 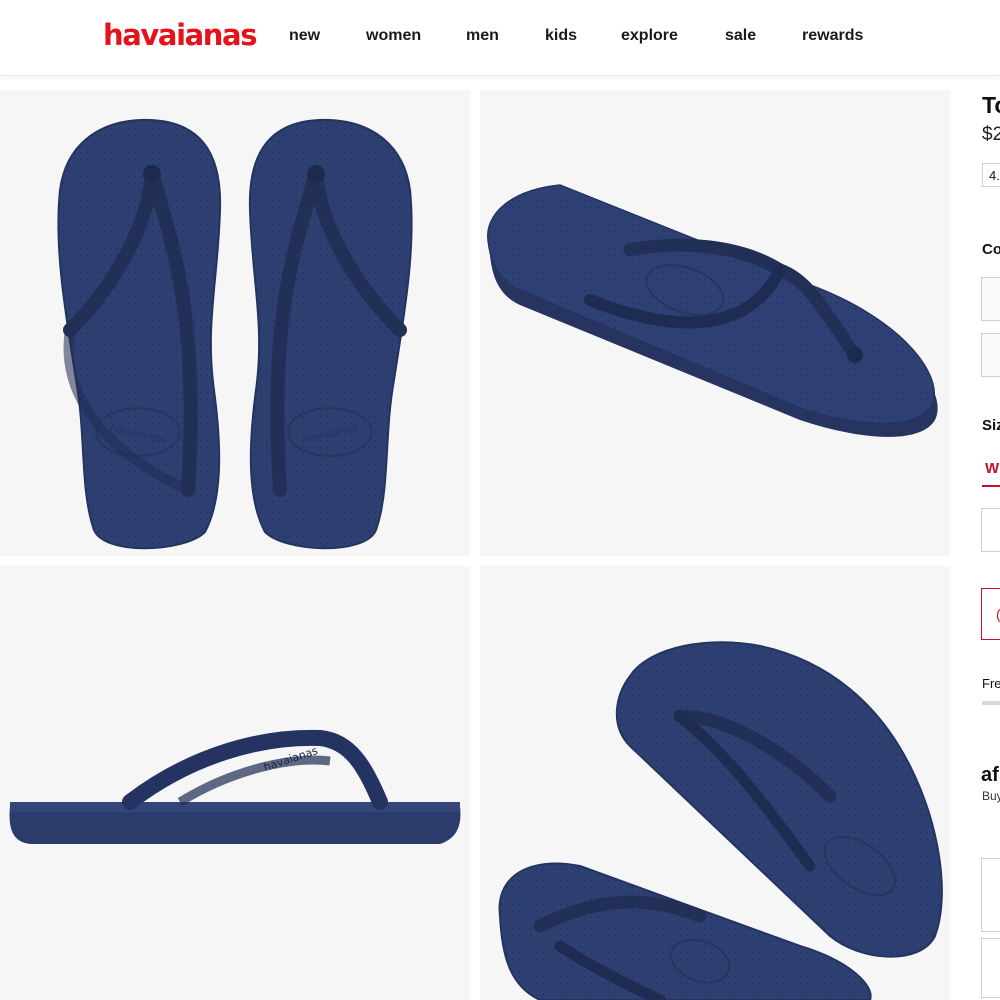 What do you see at coordinates (998, 614) in the screenshot?
I see `add-to-cart-label: (` at bounding box center [998, 614].